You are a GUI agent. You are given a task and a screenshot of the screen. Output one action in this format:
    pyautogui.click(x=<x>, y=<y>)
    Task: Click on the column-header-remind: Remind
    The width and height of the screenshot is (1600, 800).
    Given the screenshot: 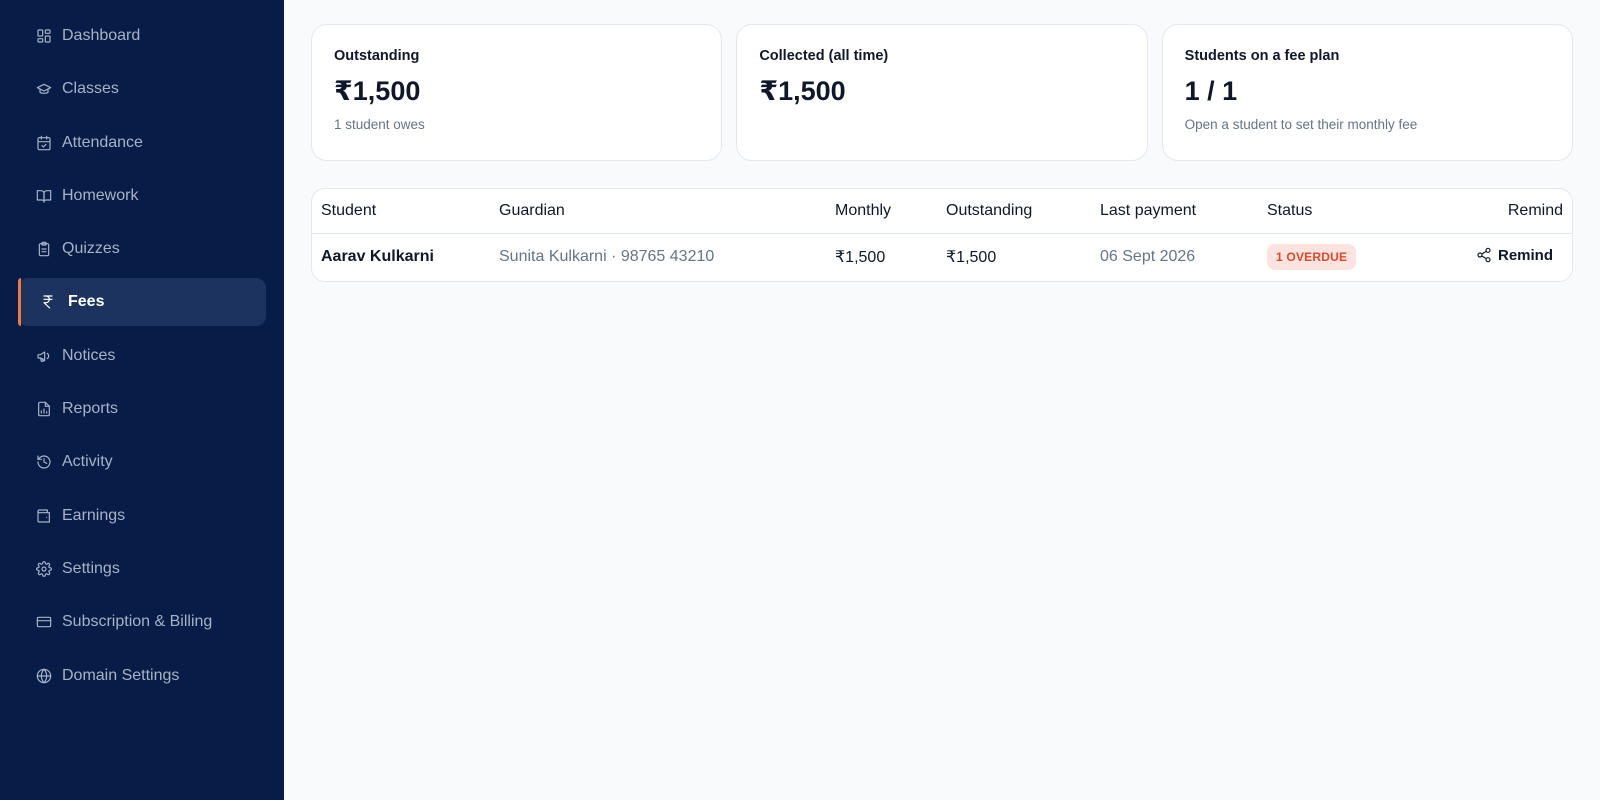 What is the action you would take?
    pyautogui.click(x=1494, y=211)
    